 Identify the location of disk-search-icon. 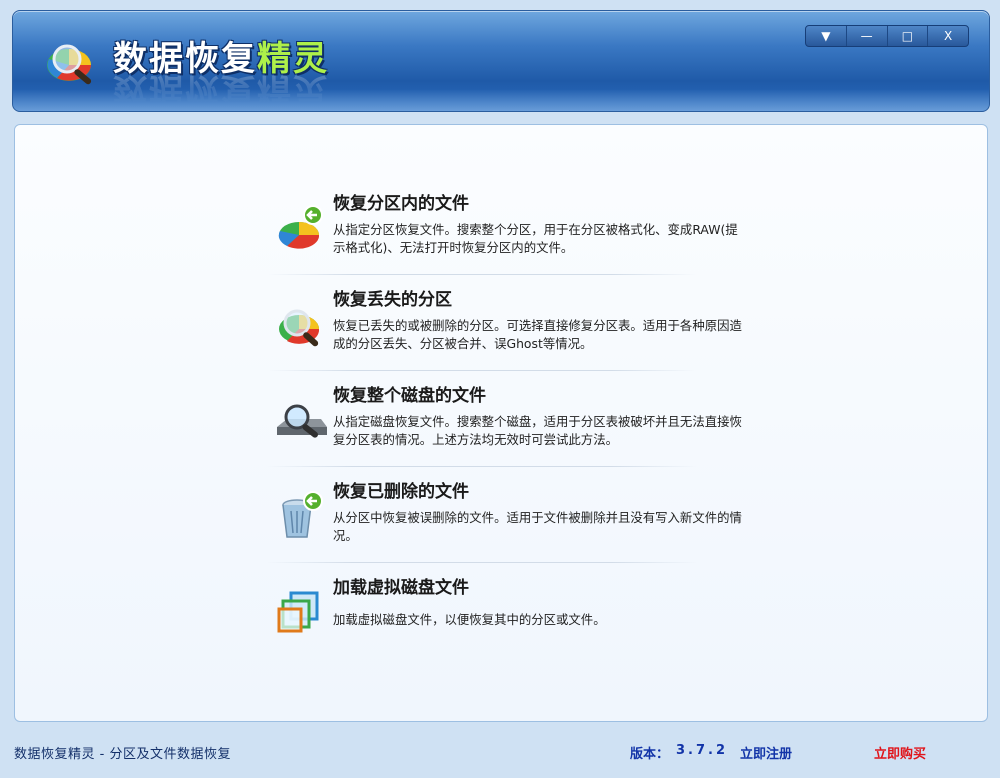
(302, 421).